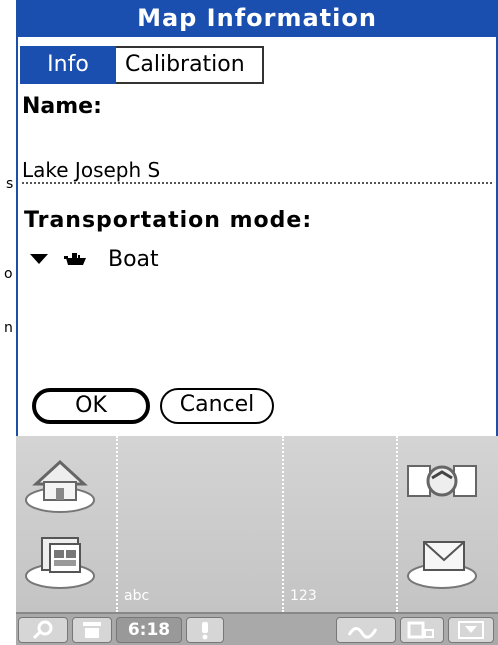  I want to click on graffiti-numeric-label: 123, so click(303, 596).